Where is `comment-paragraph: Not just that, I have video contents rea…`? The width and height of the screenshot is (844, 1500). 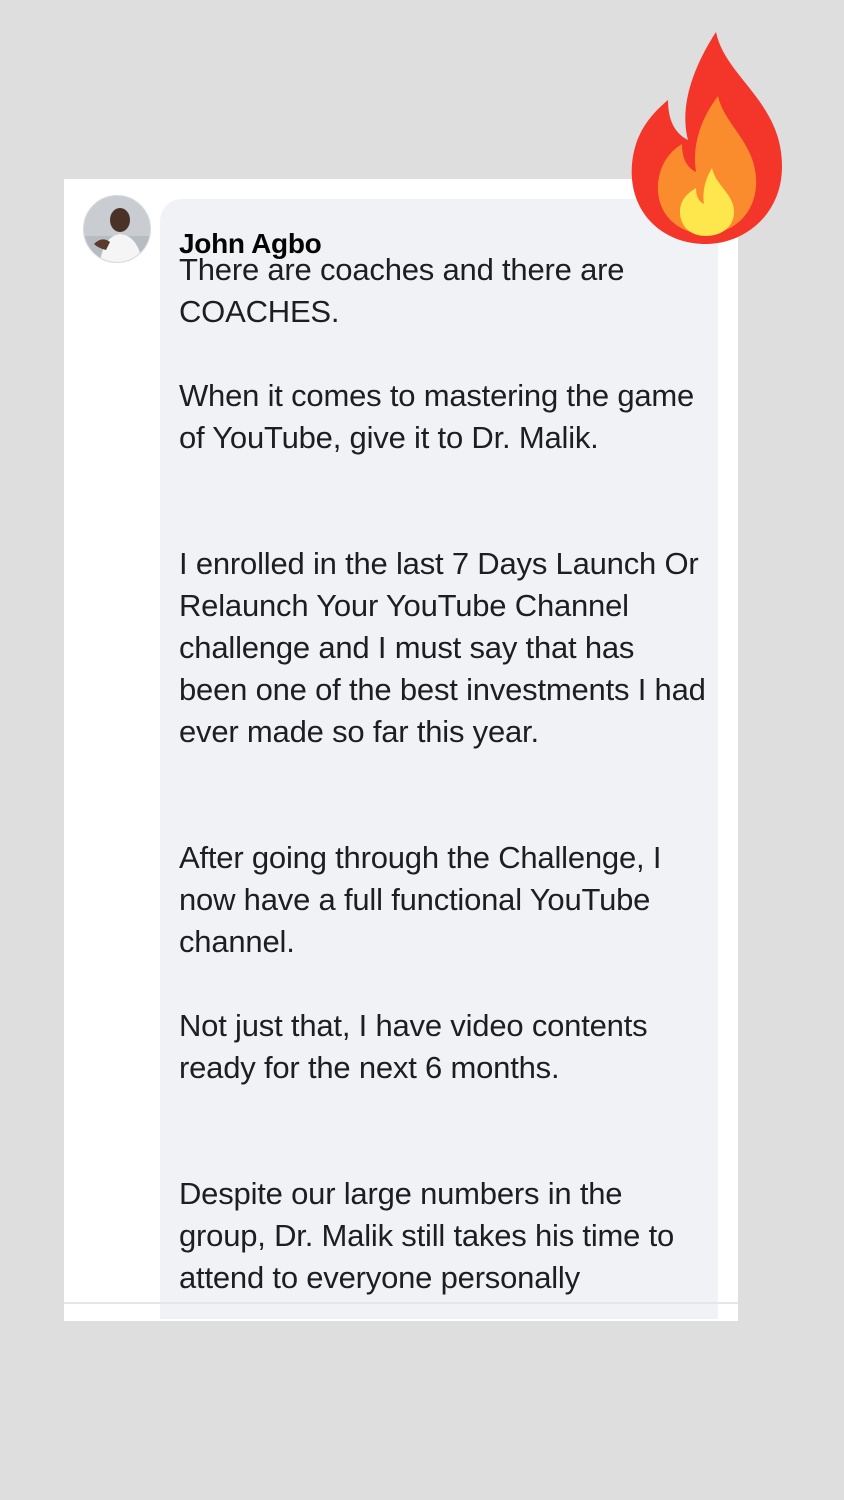 comment-paragraph: Not just that, I have video contents rea… is located at coordinates (413, 1046).